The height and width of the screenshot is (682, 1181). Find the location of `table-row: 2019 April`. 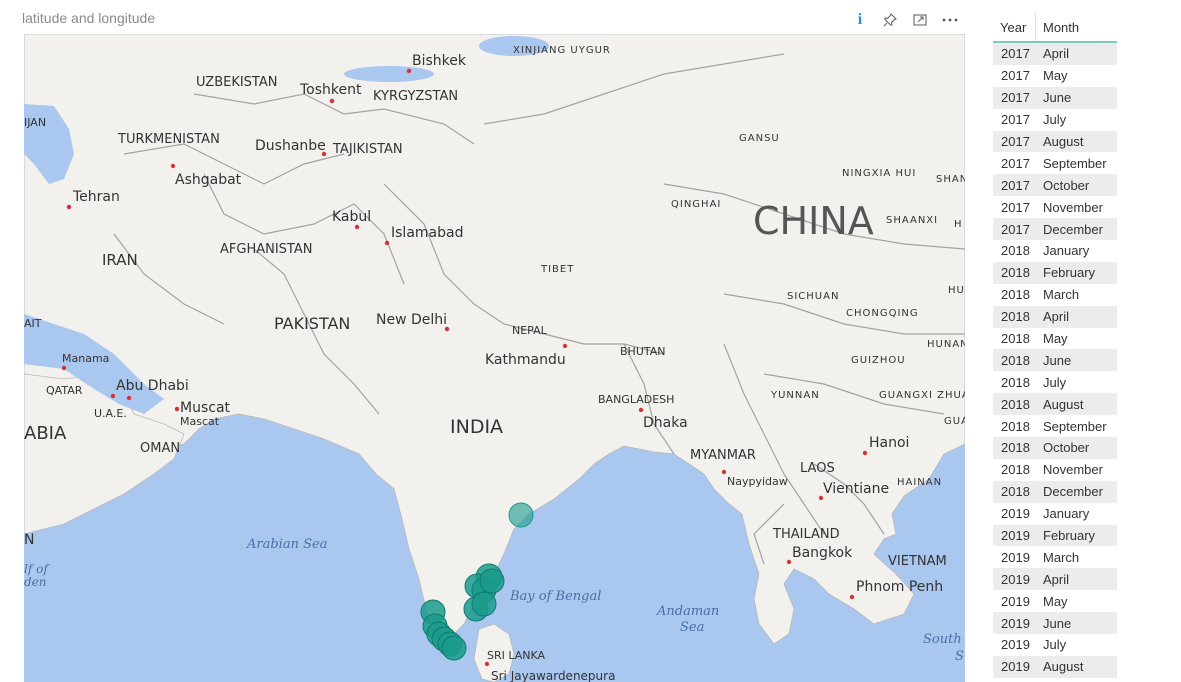

table-row: 2019 April is located at coordinates (1055, 579).